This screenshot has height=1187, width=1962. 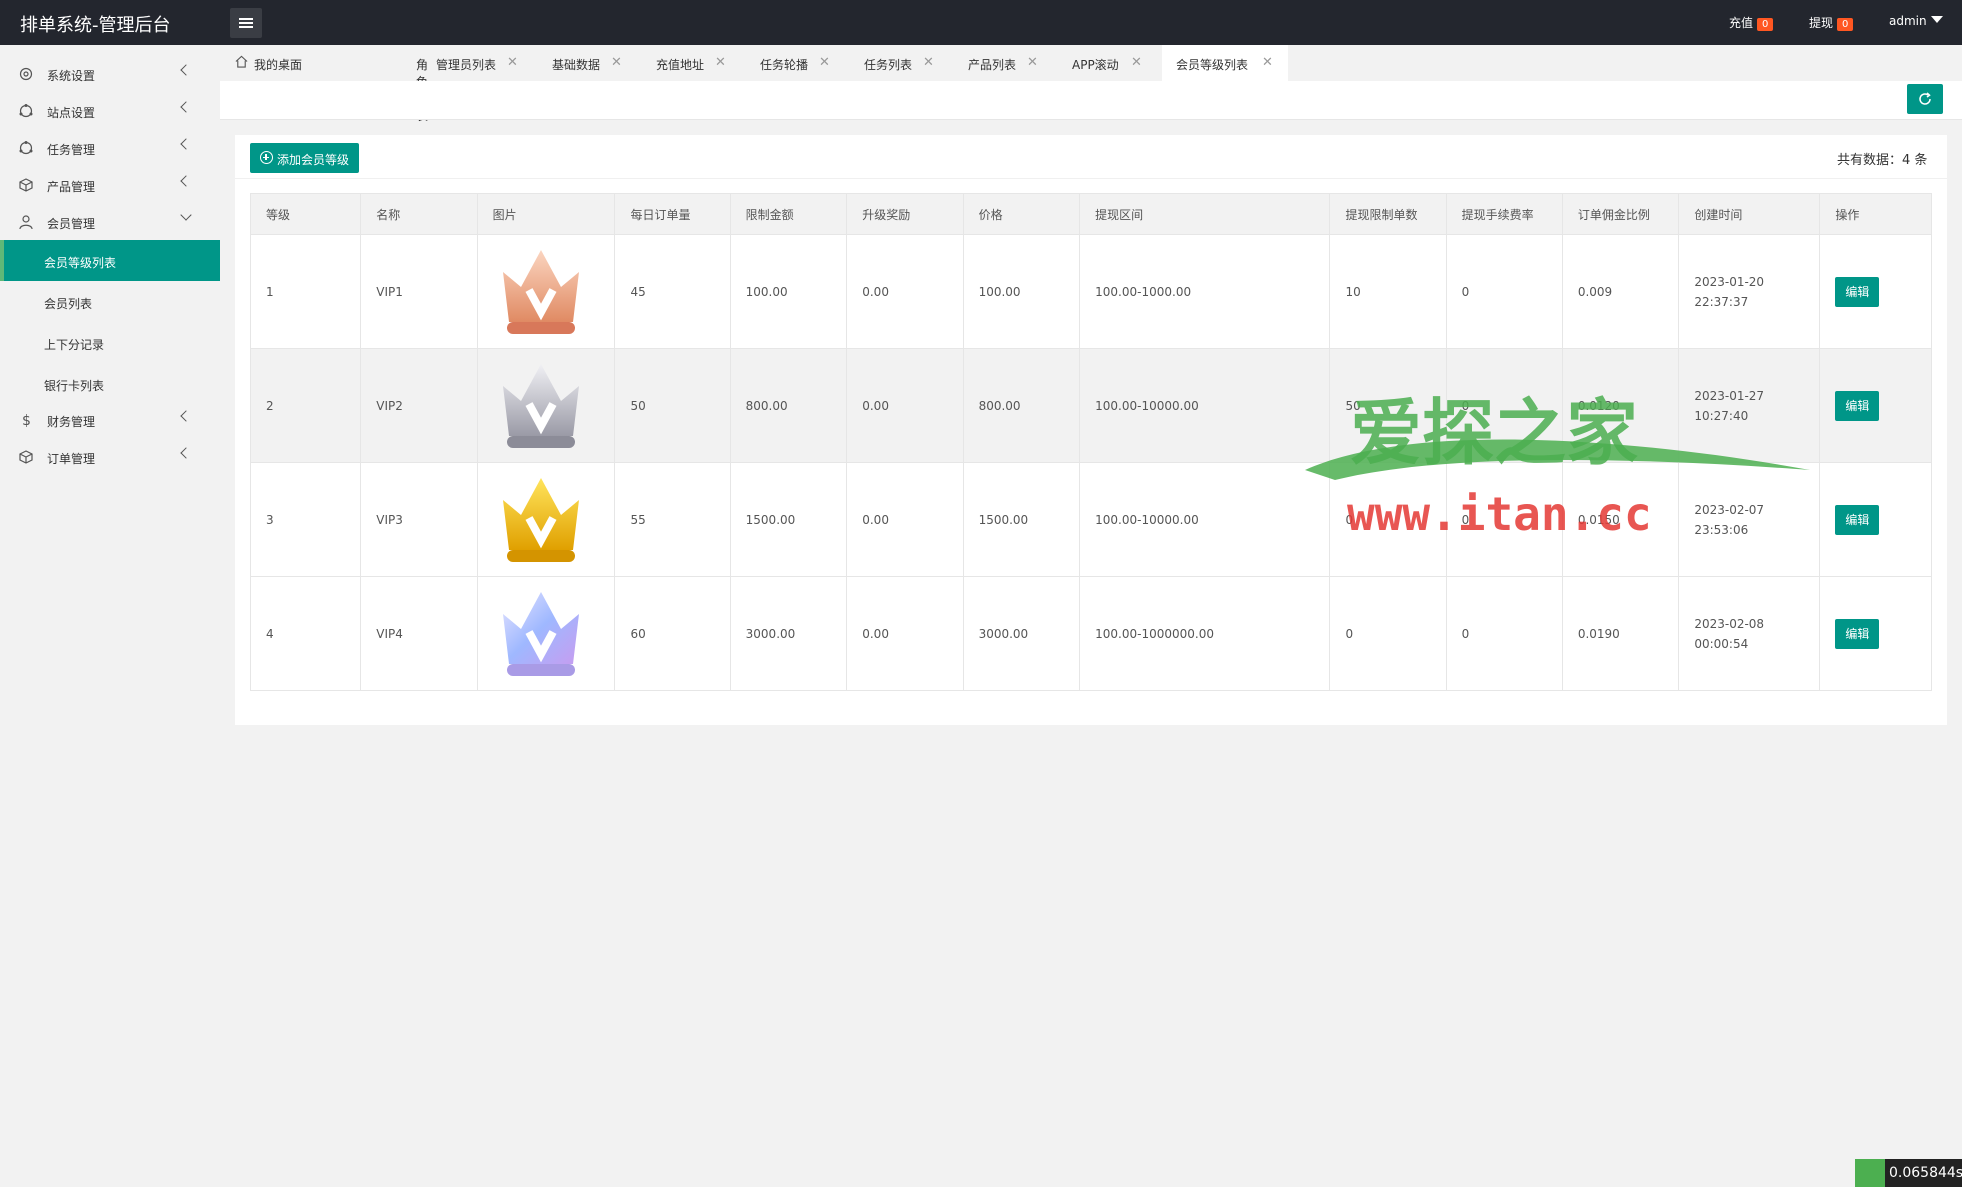 What do you see at coordinates (905, 214) in the screenshot?
I see `column-header: 升级奖励` at bounding box center [905, 214].